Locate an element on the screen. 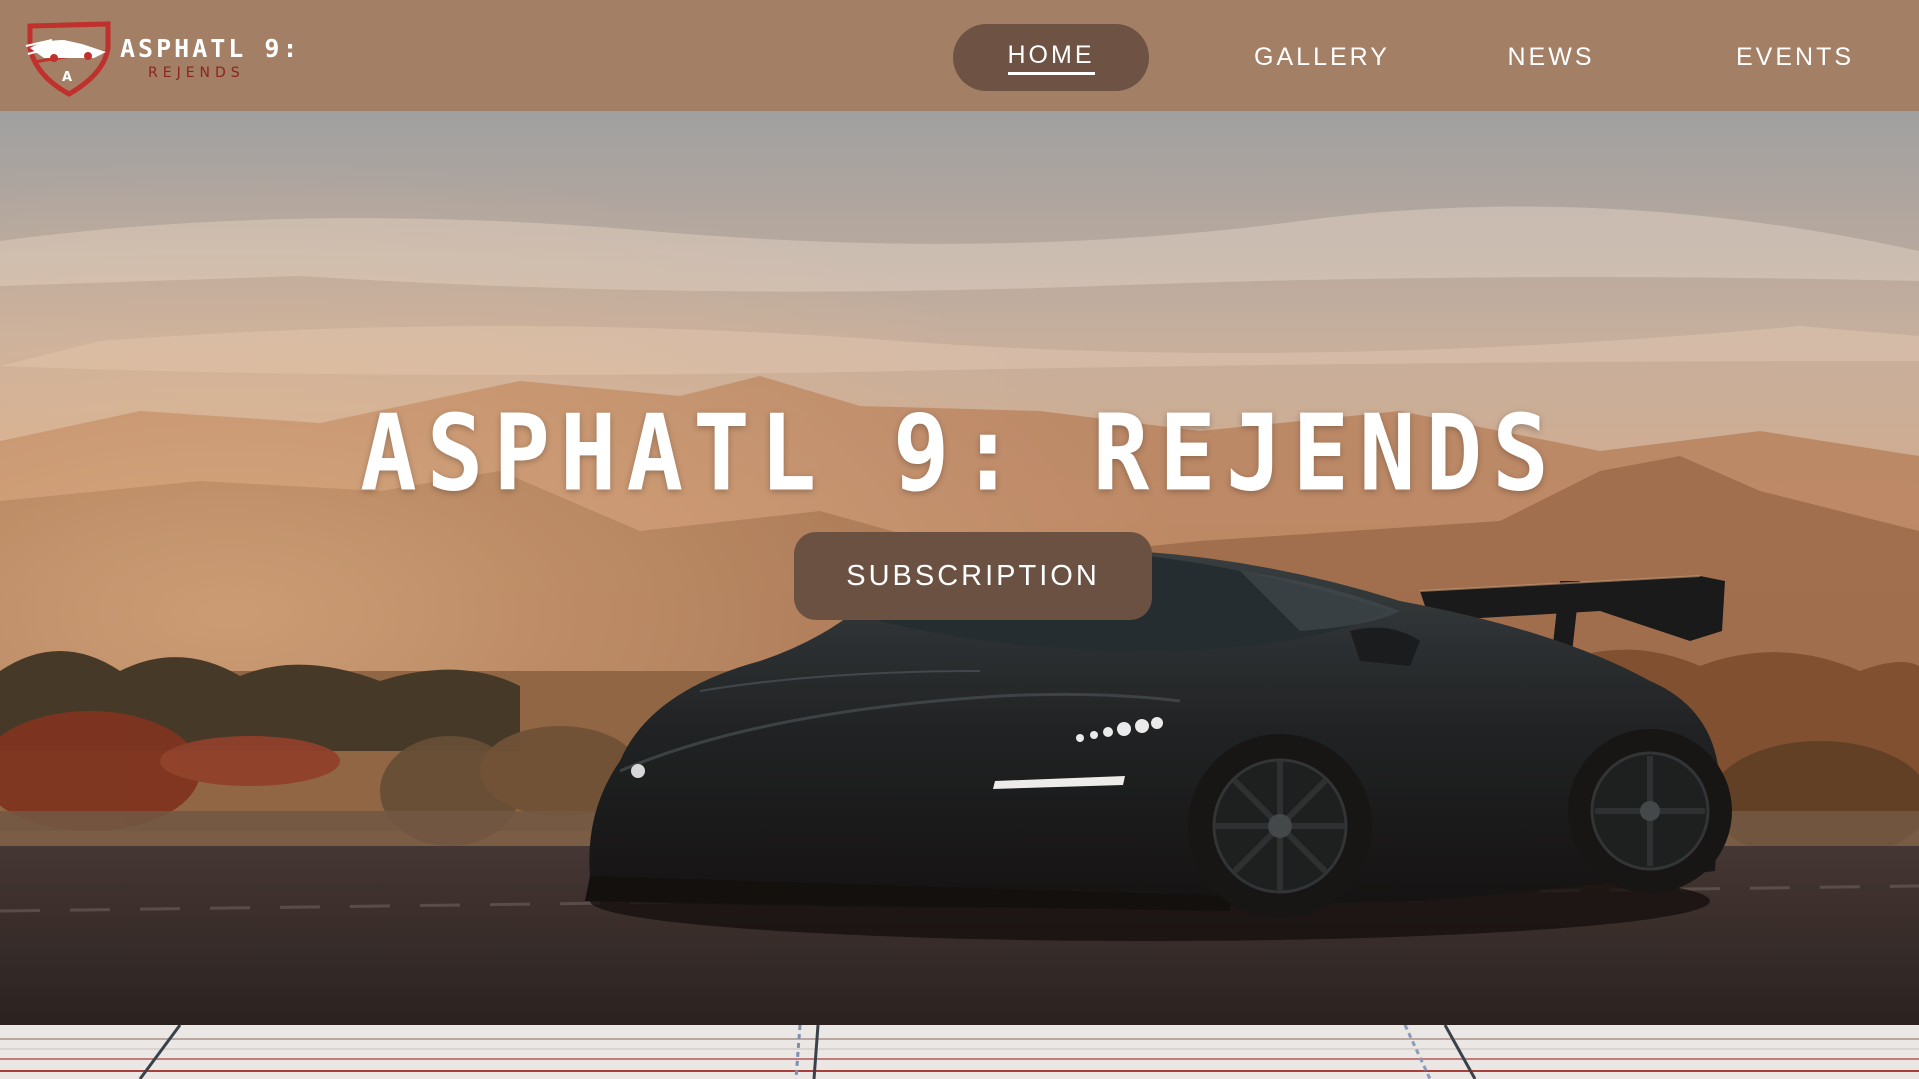 The height and width of the screenshot is (1079, 1919). track-lines-graphic is located at coordinates (959, 1052).